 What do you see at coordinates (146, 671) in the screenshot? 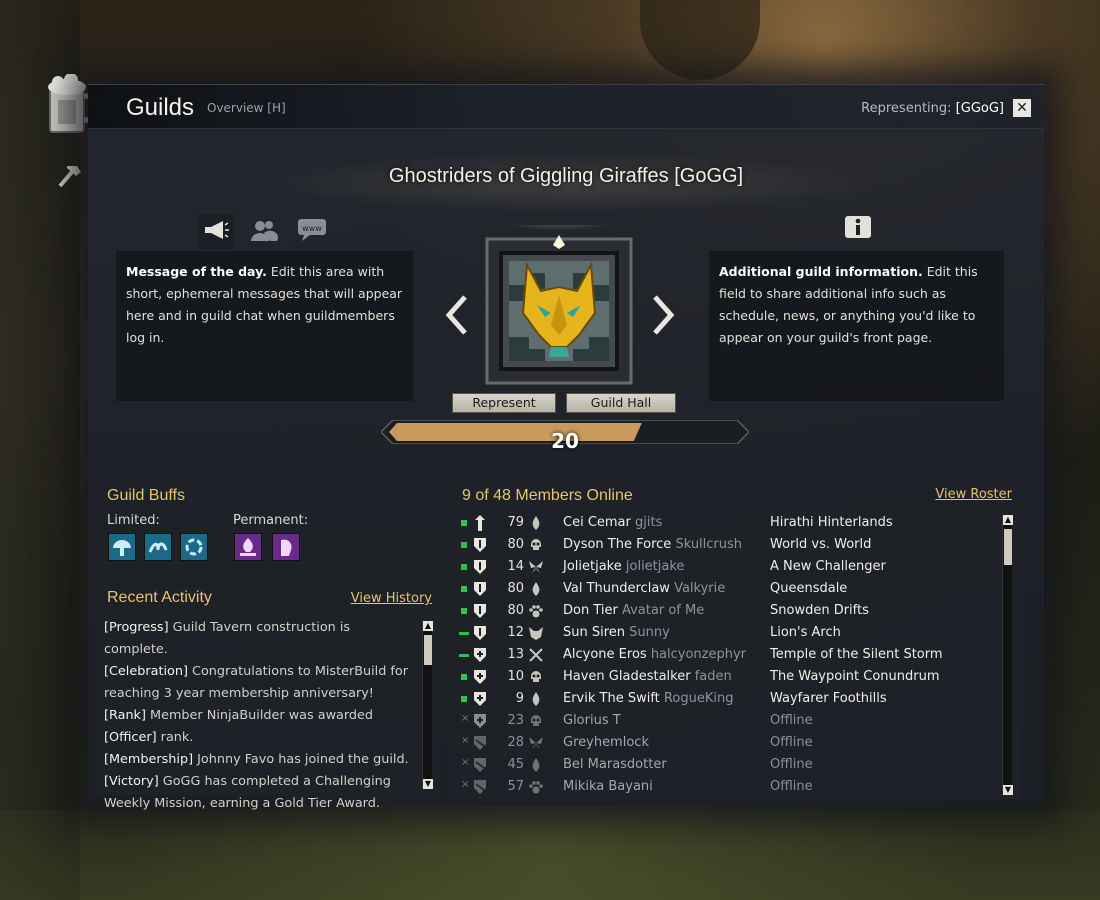
I see `activity-tag: [Celebration]` at bounding box center [146, 671].